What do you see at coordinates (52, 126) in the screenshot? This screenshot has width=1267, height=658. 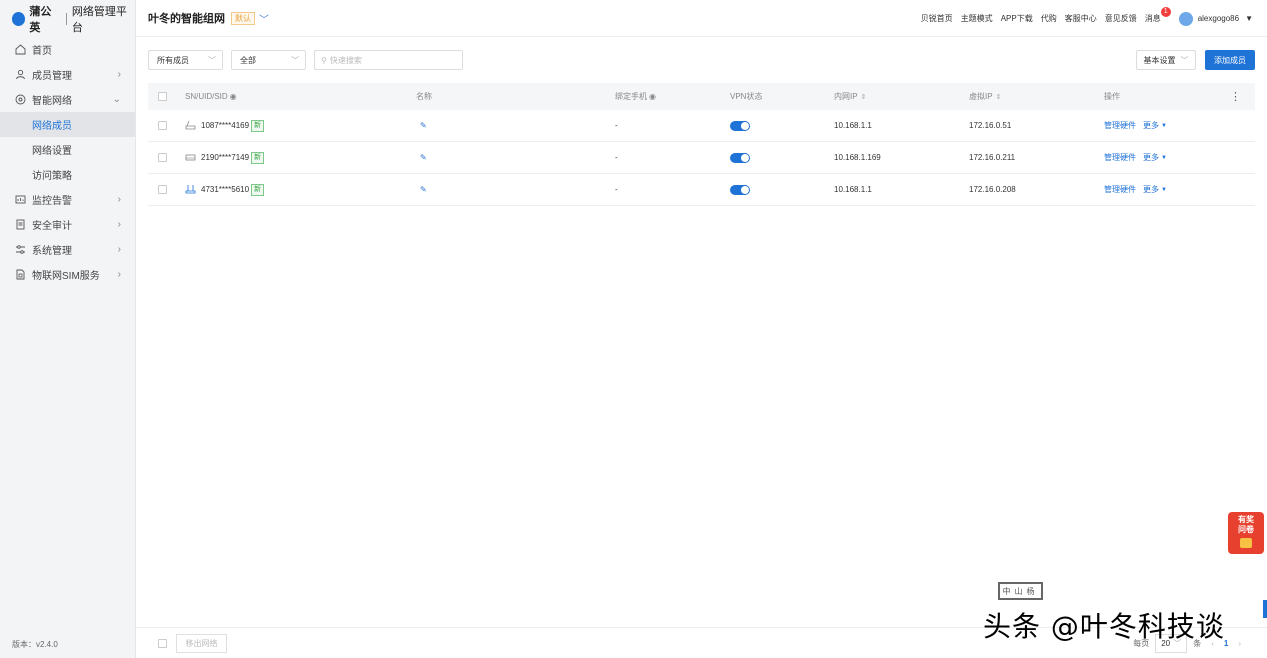 I see `sidebar-item-label: 网络成员` at bounding box center [52, 126].